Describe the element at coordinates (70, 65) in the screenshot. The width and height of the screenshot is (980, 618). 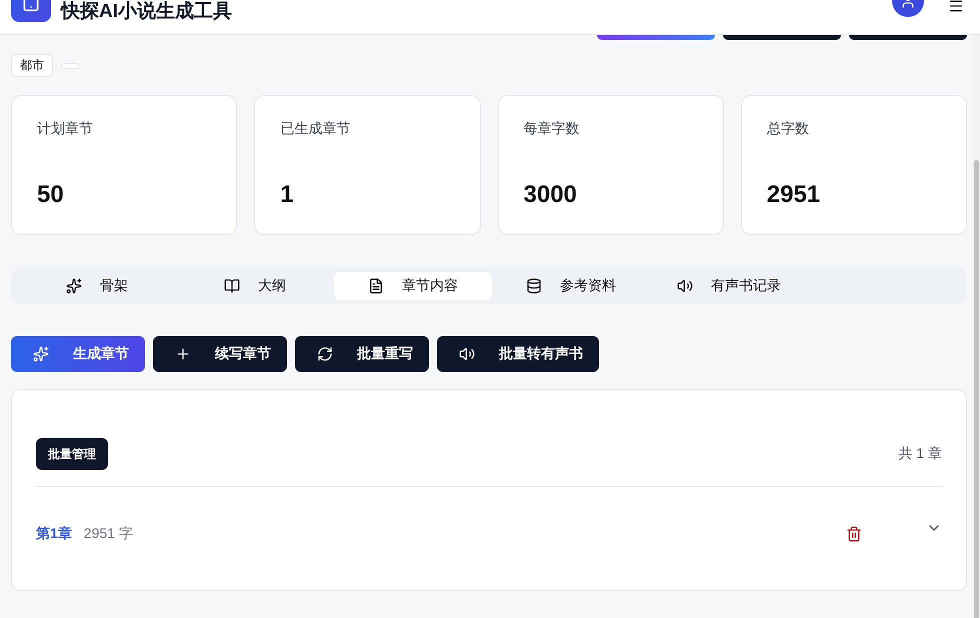
I see `empty-tag` at that location.